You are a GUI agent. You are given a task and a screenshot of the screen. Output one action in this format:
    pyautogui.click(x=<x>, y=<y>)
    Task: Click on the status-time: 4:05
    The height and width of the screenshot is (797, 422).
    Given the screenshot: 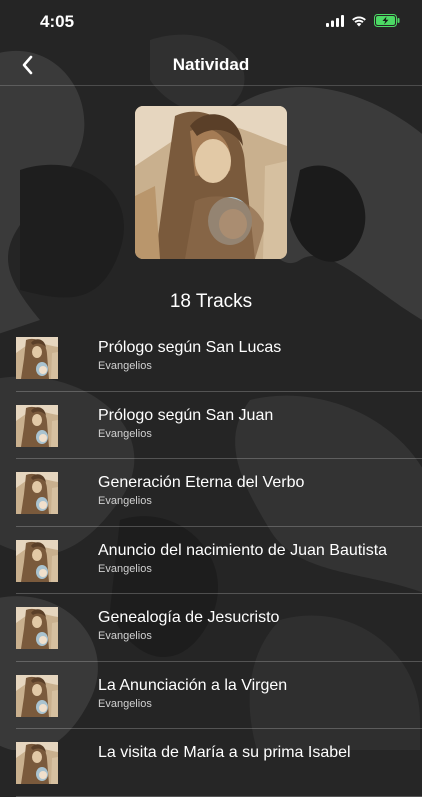 What is the action you would take?
    pyautogui.click(x=57, y=21)
    